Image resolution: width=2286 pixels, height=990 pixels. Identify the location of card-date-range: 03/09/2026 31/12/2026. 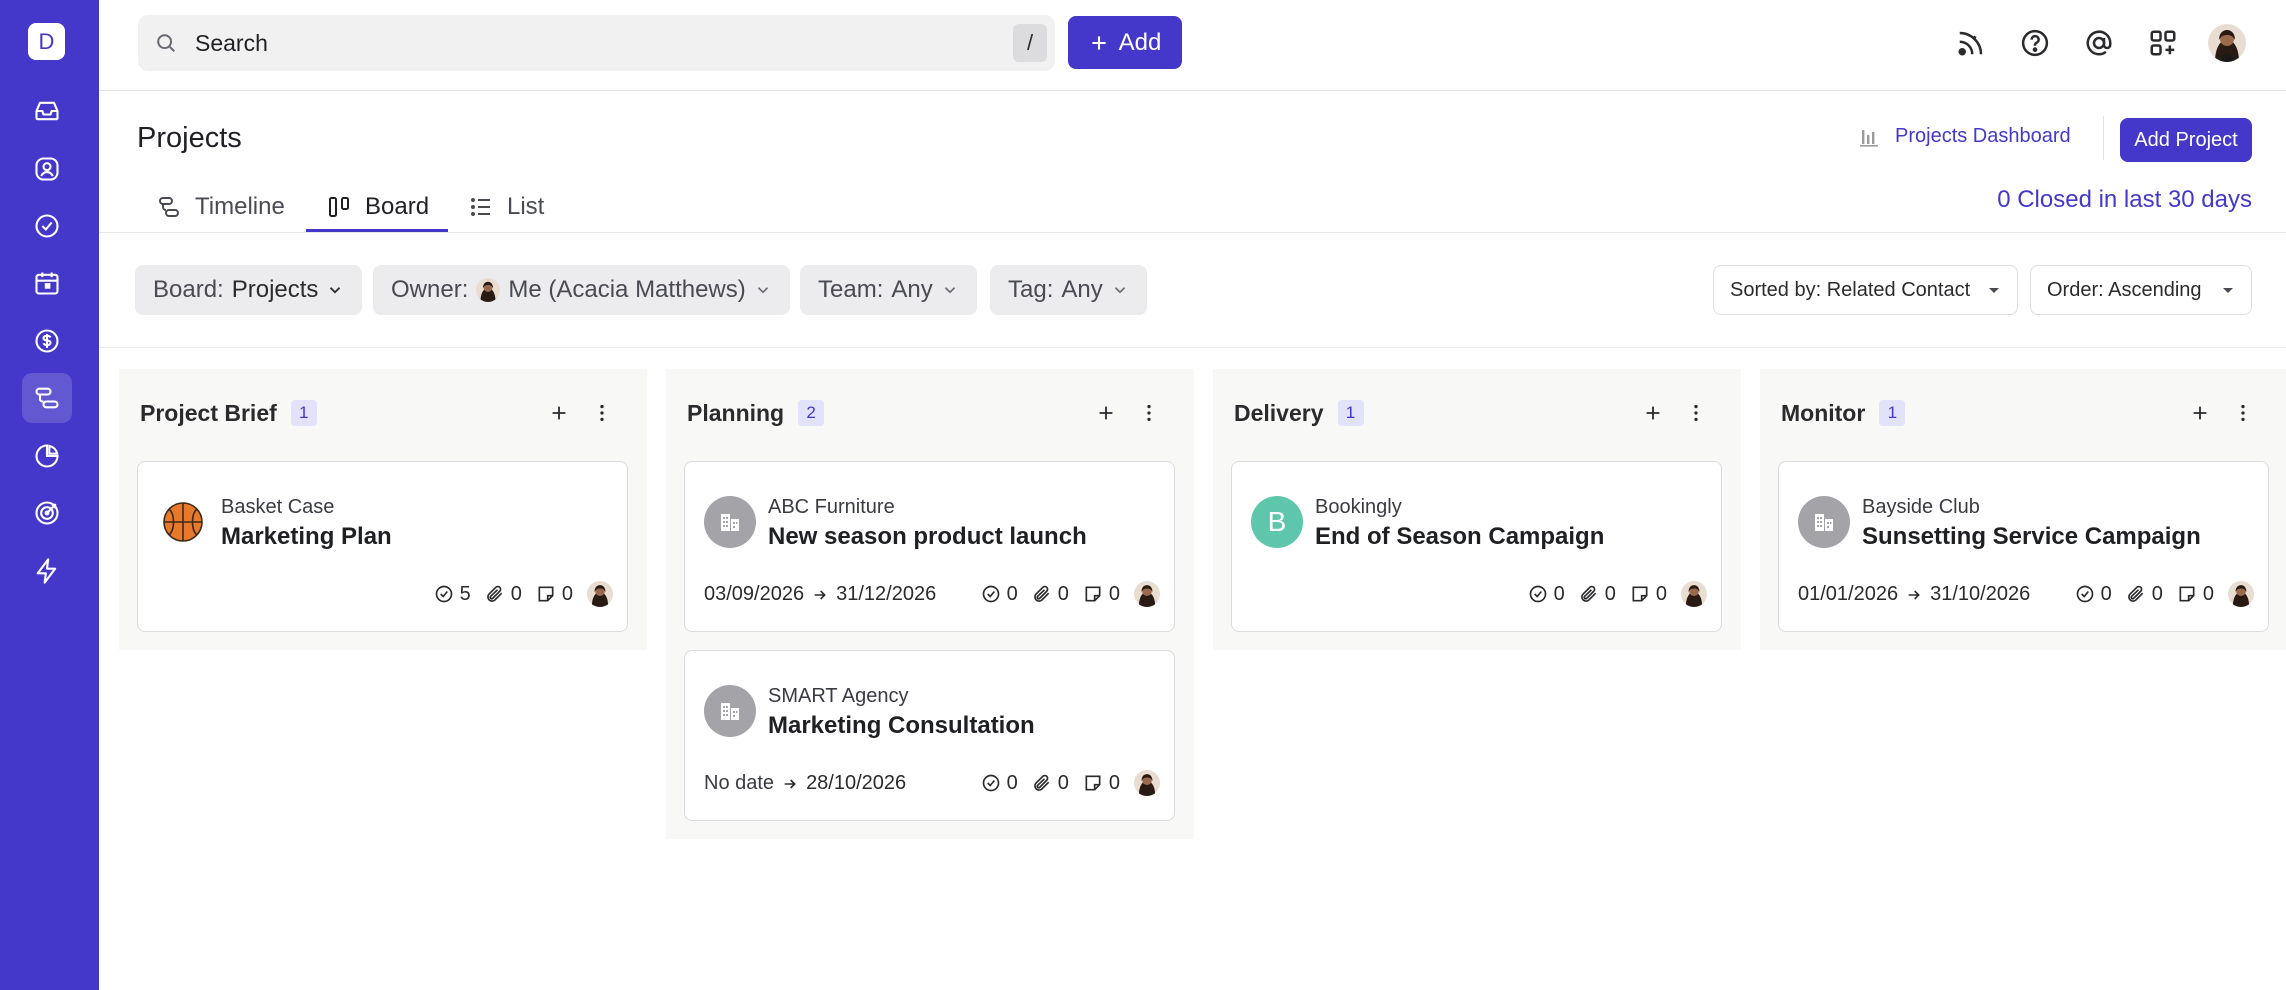
(820, 594).